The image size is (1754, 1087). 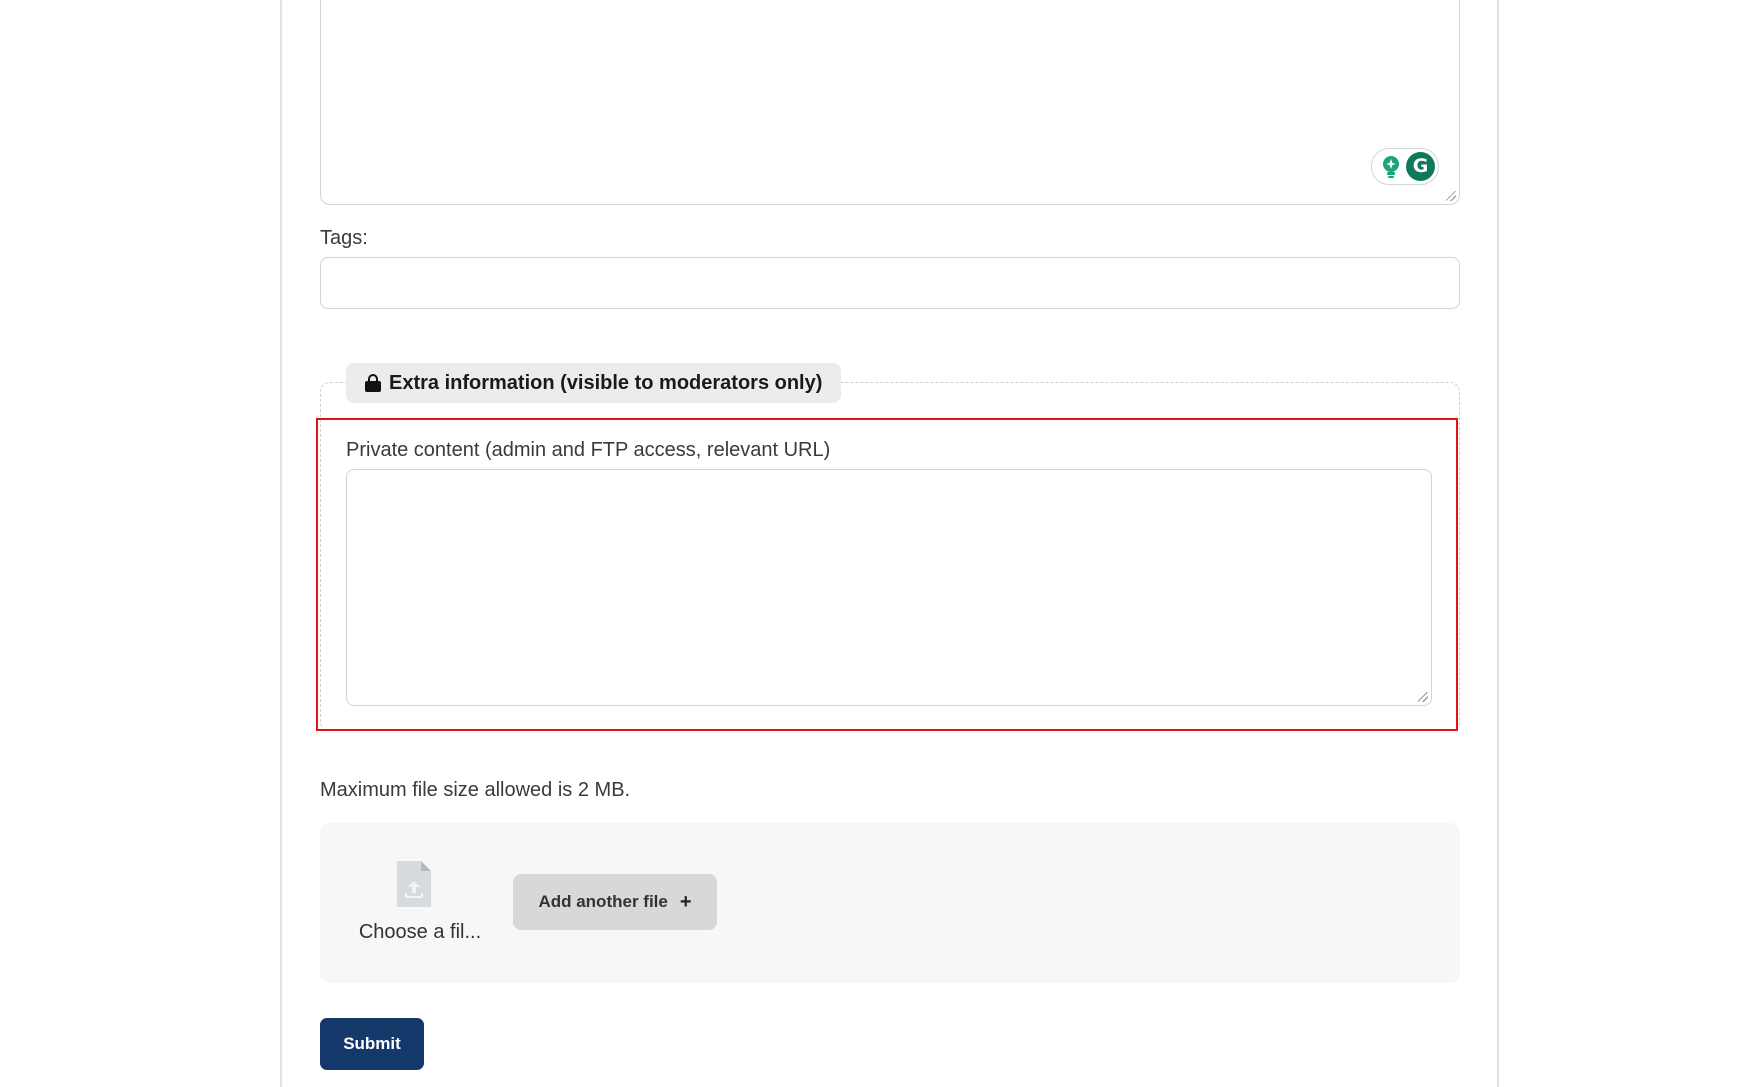 I want to click on tags-input, so click(x=890, y=283).